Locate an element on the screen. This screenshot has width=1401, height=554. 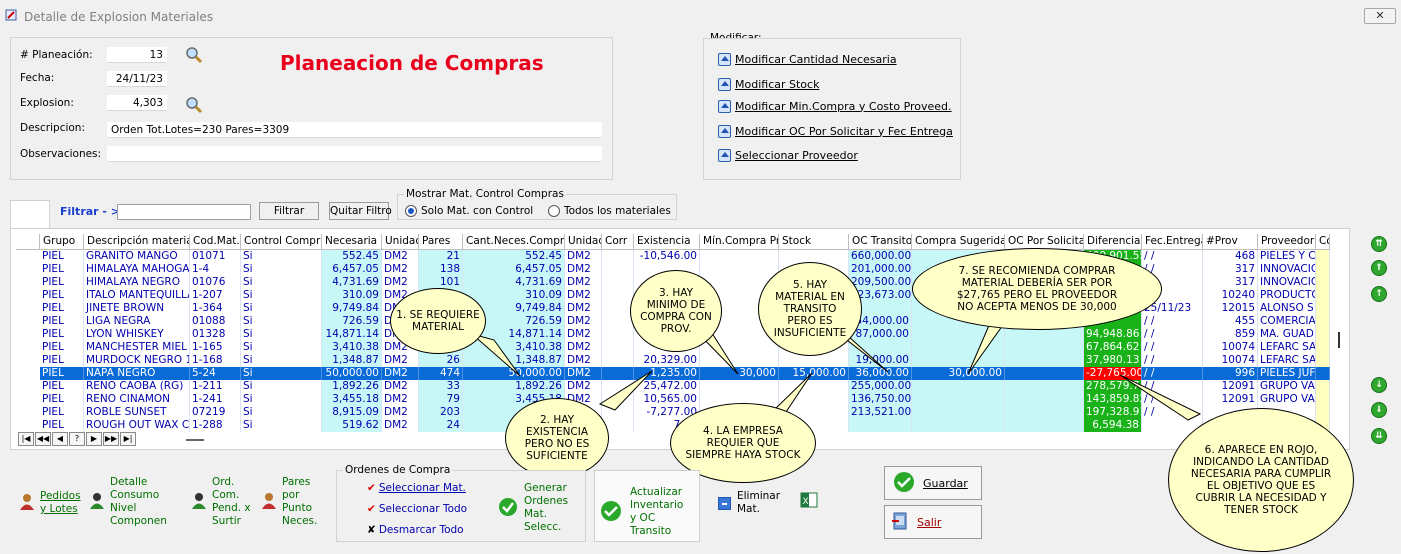
page-up-icon: ⇑ is located at coordinates (1379, 268).